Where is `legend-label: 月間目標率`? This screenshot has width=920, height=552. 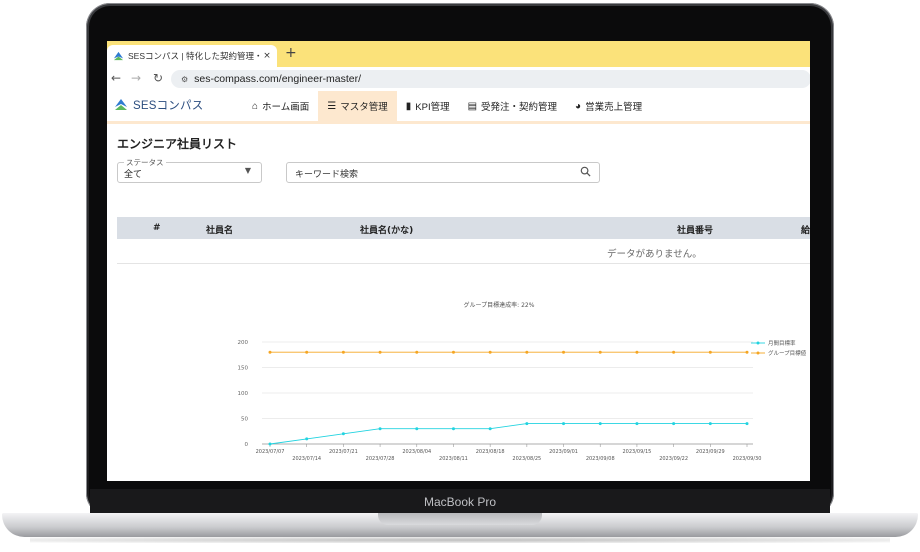 legend-label: 月間目標率 is located at coordinates (782, 343).